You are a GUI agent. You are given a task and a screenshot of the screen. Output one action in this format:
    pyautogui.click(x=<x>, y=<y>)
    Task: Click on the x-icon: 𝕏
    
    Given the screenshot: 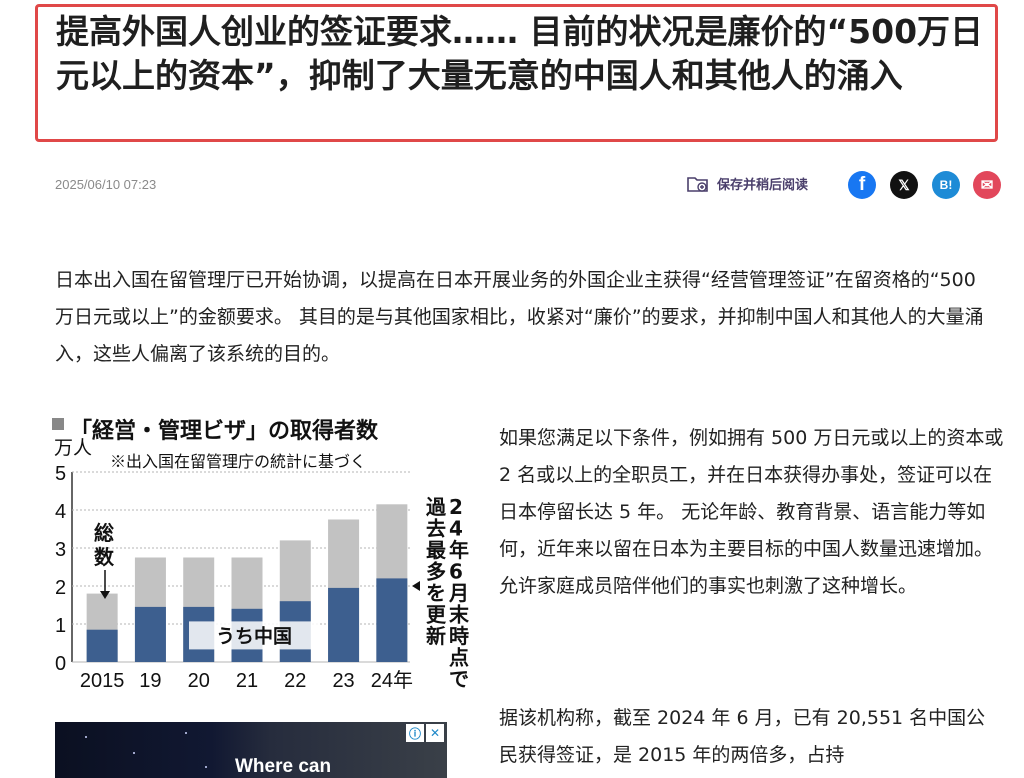 What is the action you would take?
    pyautogui.click(x=904, y=185)
    